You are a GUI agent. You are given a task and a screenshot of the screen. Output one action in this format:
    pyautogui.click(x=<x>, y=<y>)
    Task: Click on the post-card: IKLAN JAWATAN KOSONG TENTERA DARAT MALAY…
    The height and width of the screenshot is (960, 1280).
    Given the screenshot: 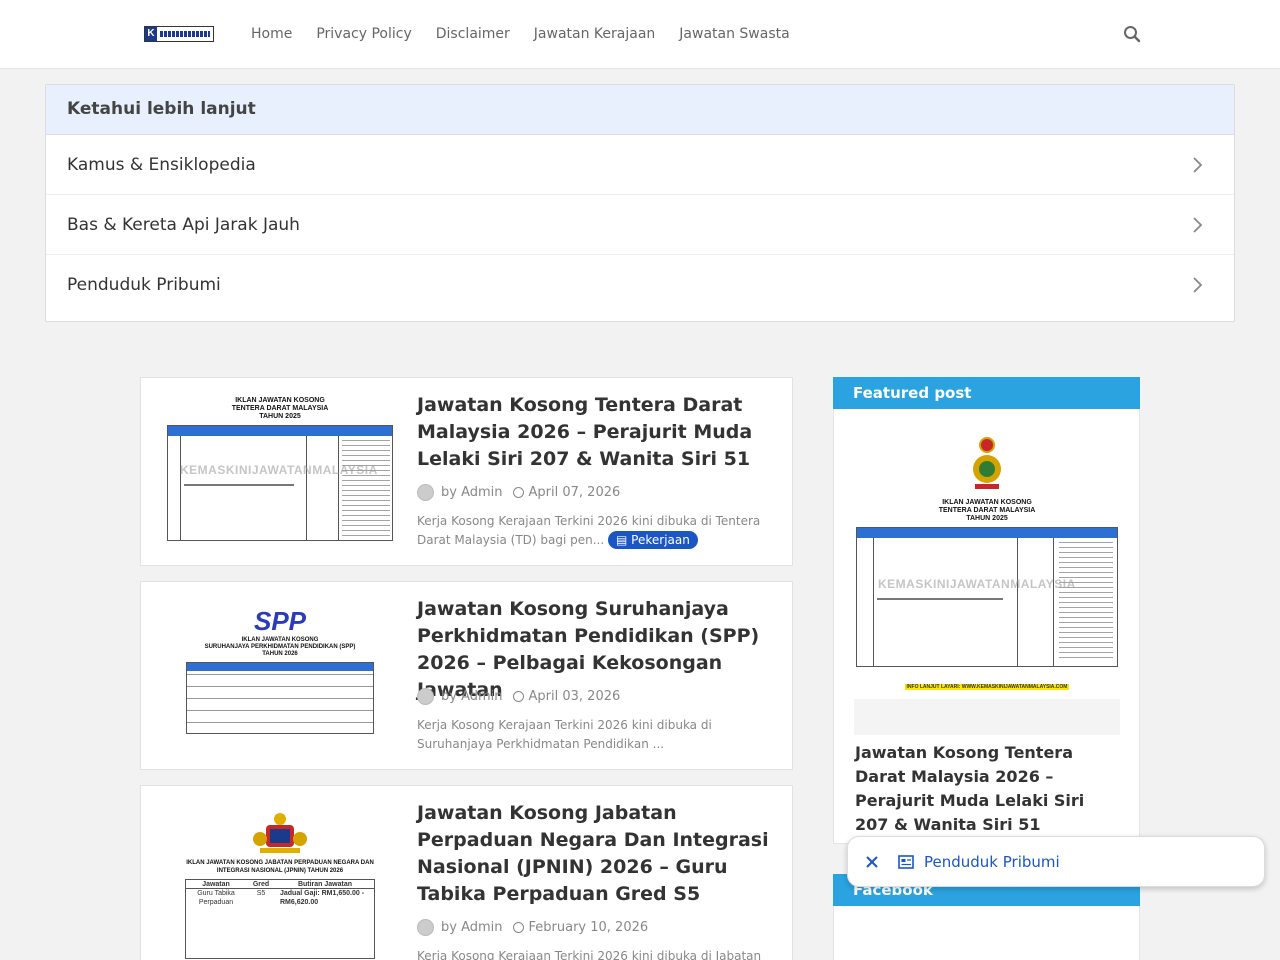 What is the action you would take?
    pyautogui.click(x=466, y=471)
    